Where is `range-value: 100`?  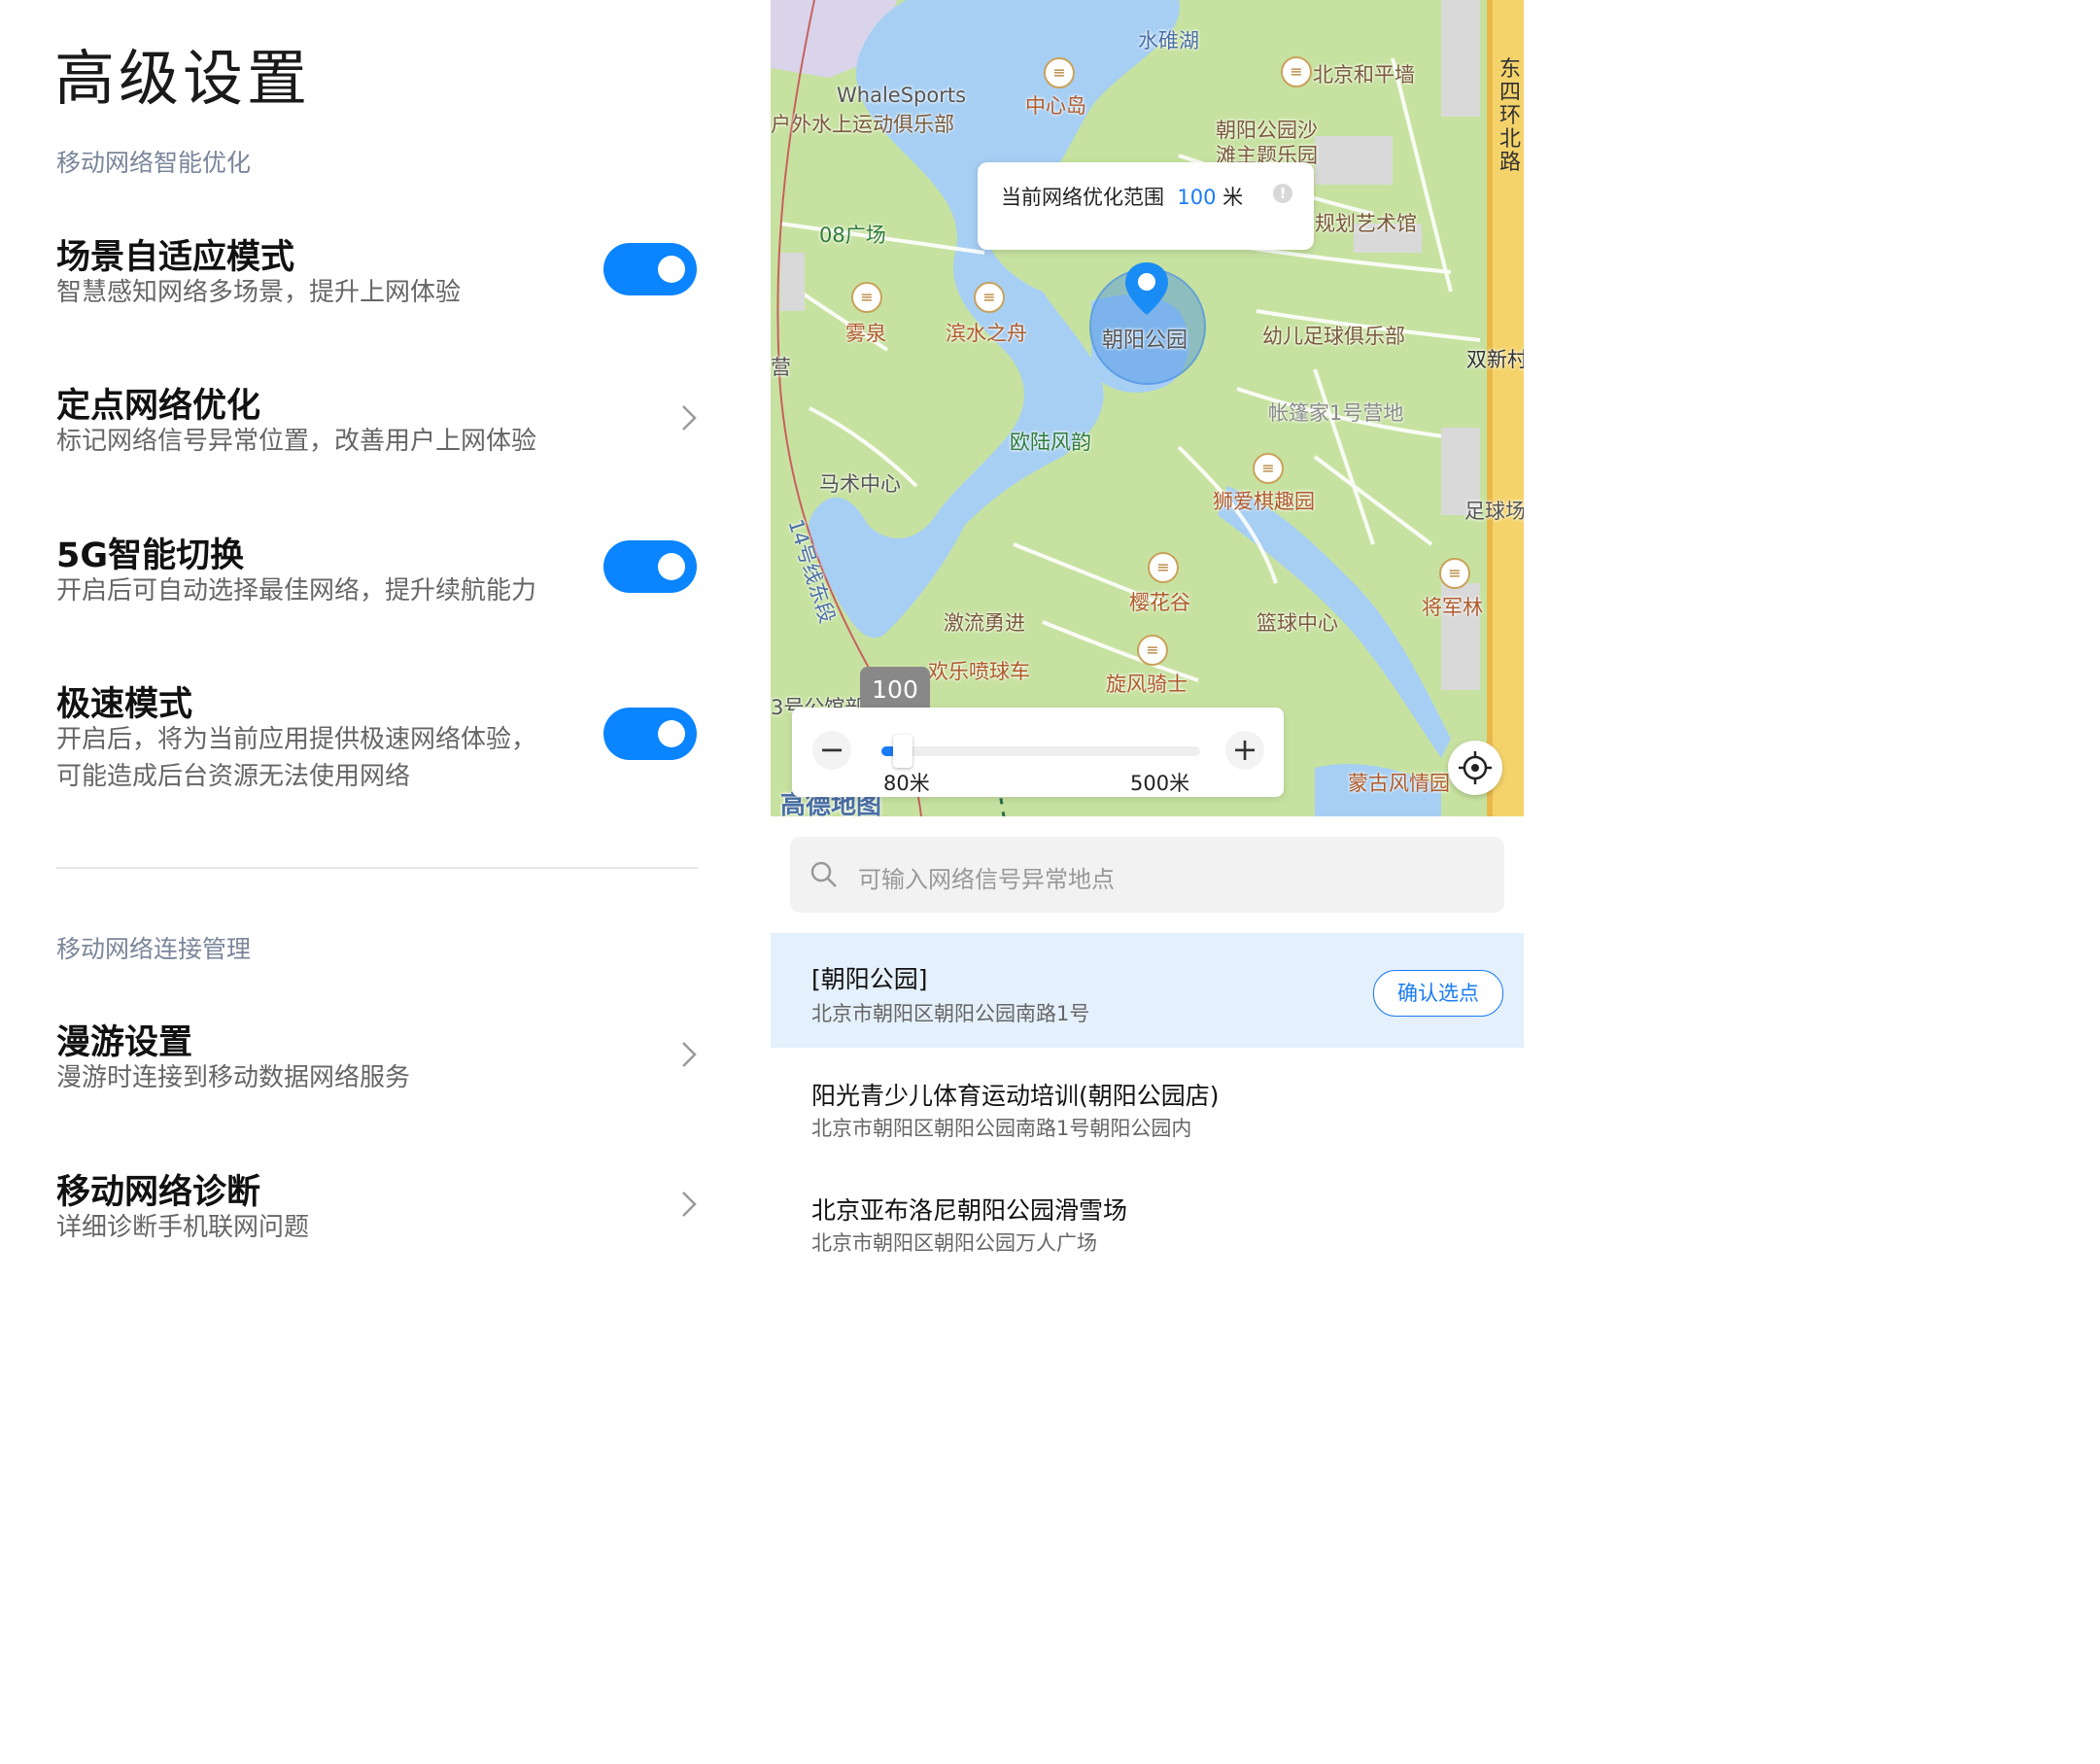 range-value: 100 is located at coordinates (1197, 197).